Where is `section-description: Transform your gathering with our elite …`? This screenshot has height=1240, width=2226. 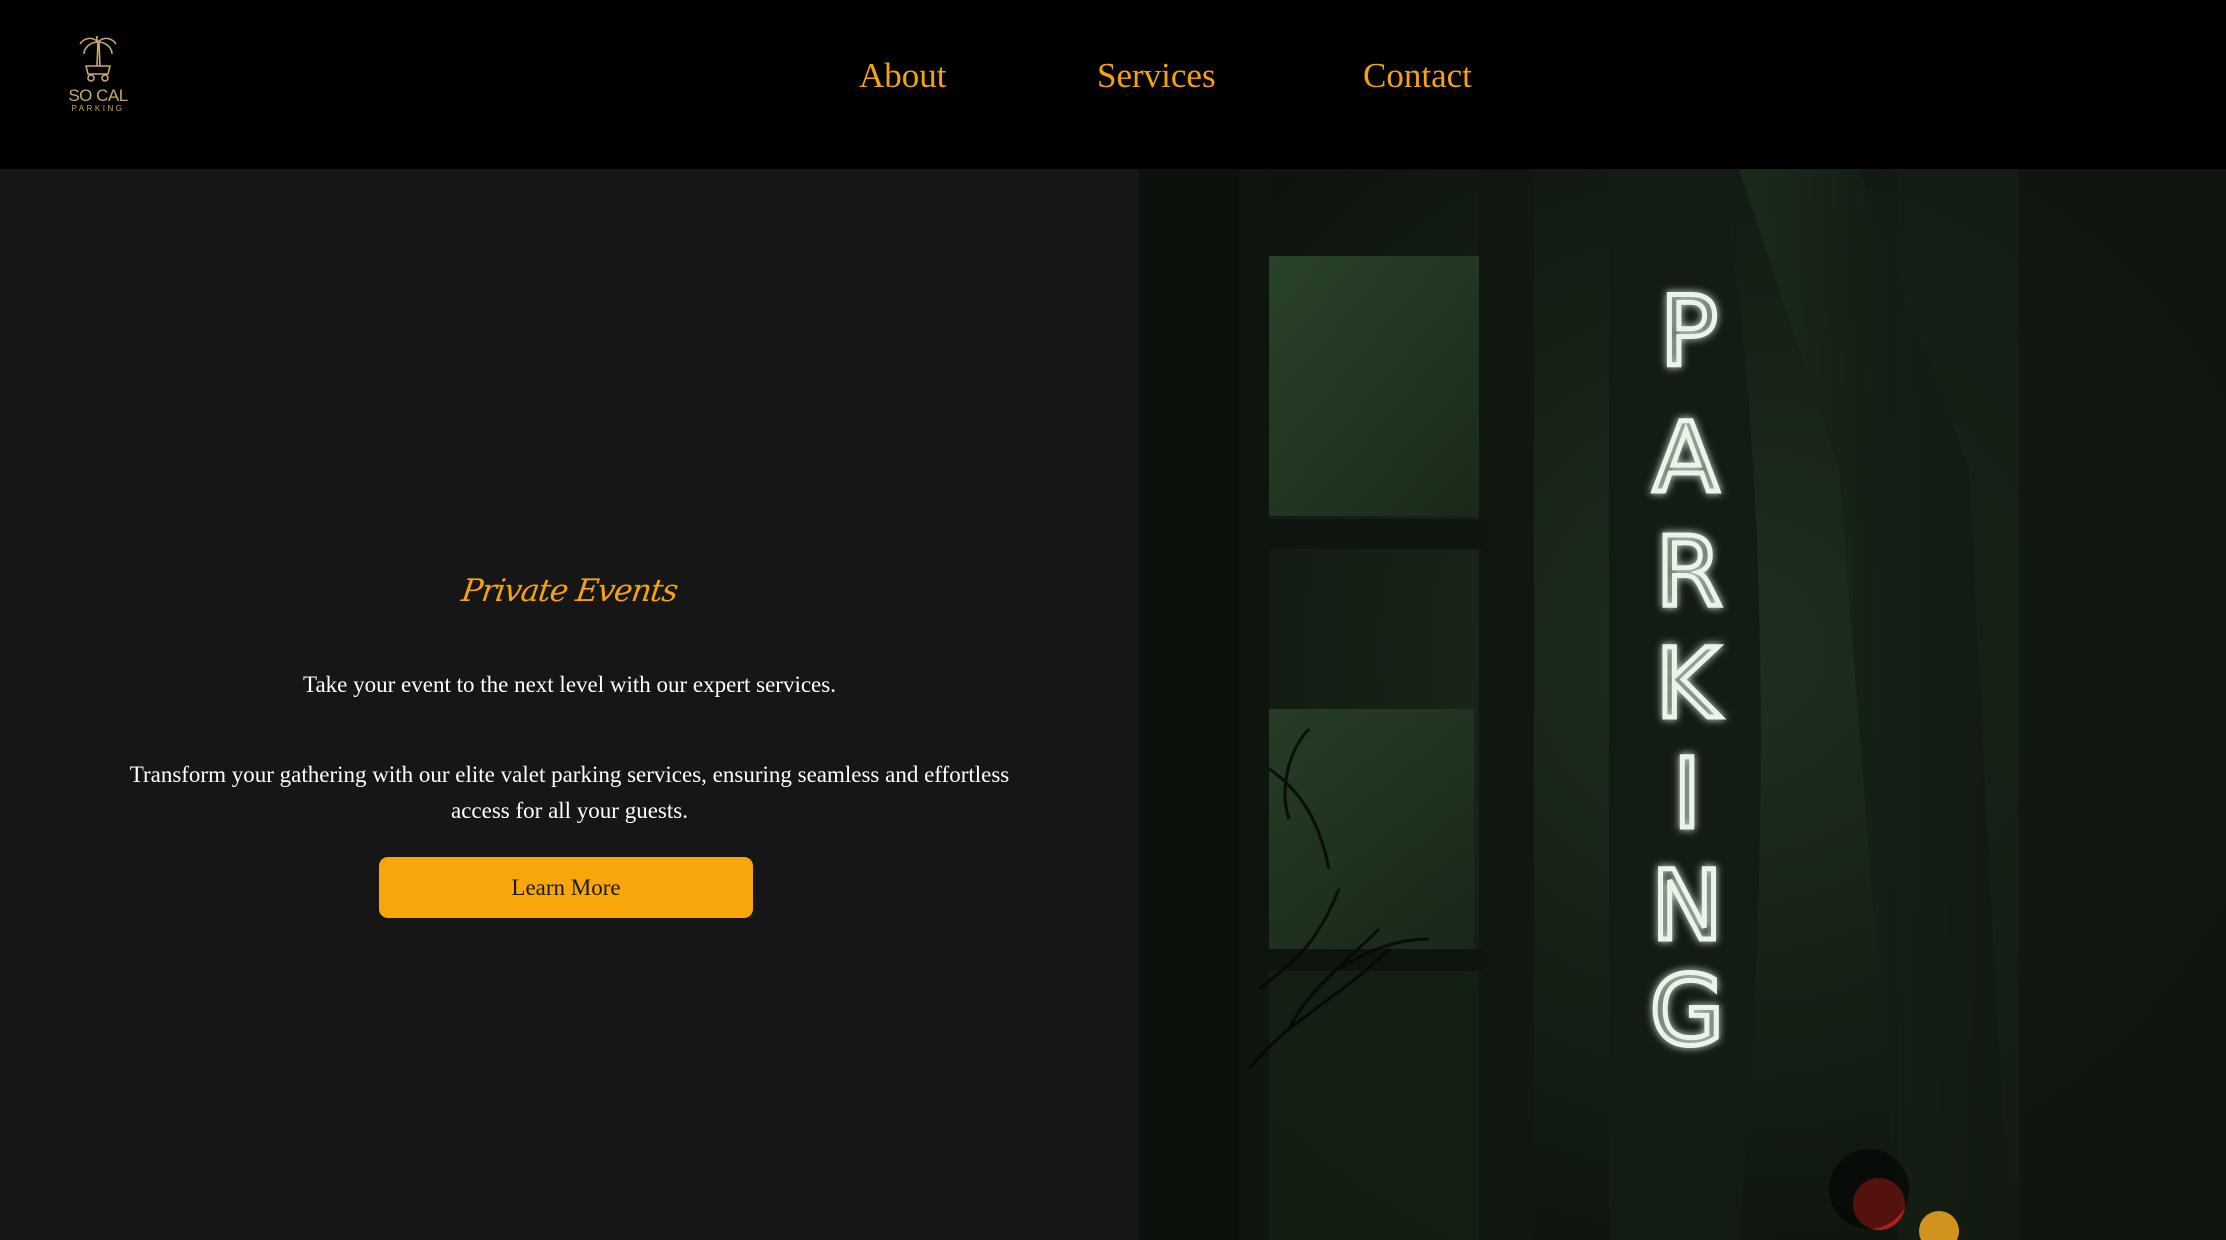
section-description: Transform your gathering with our elite … is located at coordinates (569, 792).